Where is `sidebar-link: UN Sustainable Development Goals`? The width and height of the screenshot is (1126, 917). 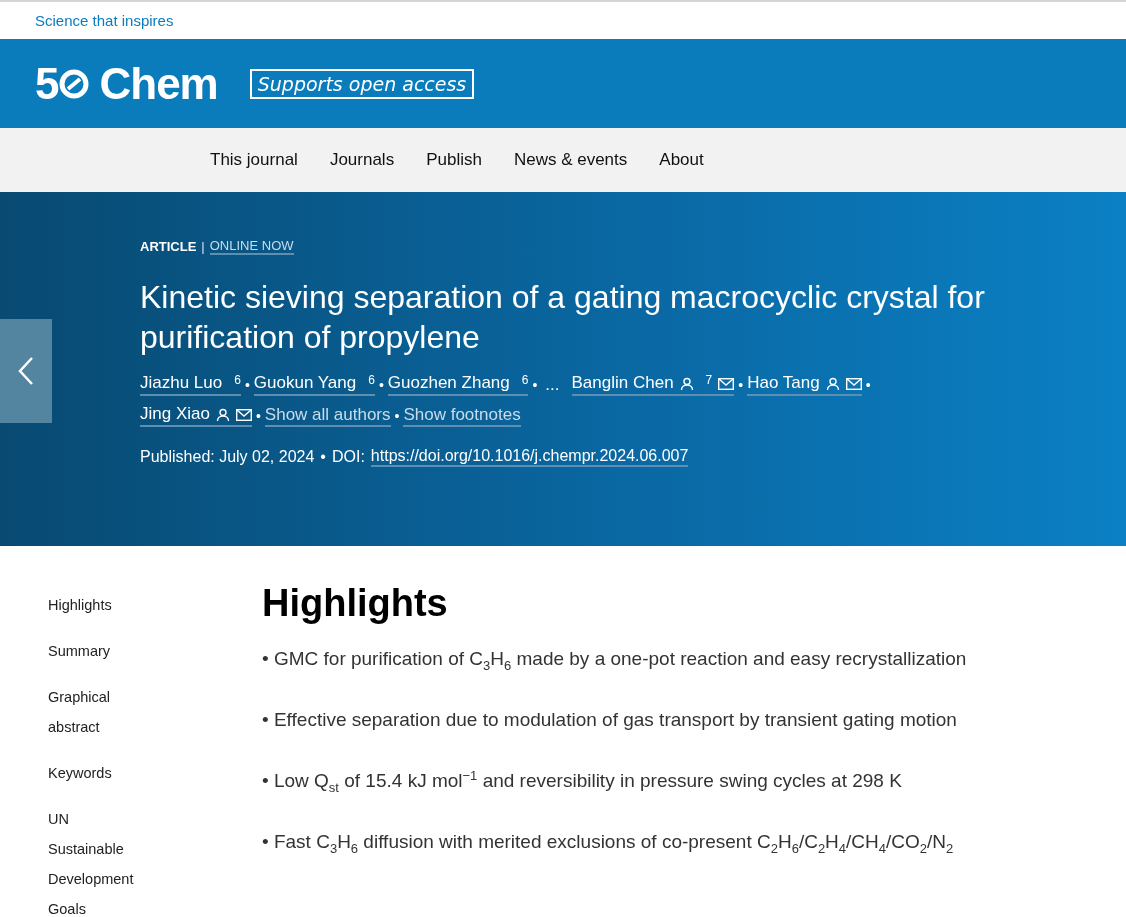
sidebar-link: UN Sustainable Development Goals is located at coordinates (95, 860).